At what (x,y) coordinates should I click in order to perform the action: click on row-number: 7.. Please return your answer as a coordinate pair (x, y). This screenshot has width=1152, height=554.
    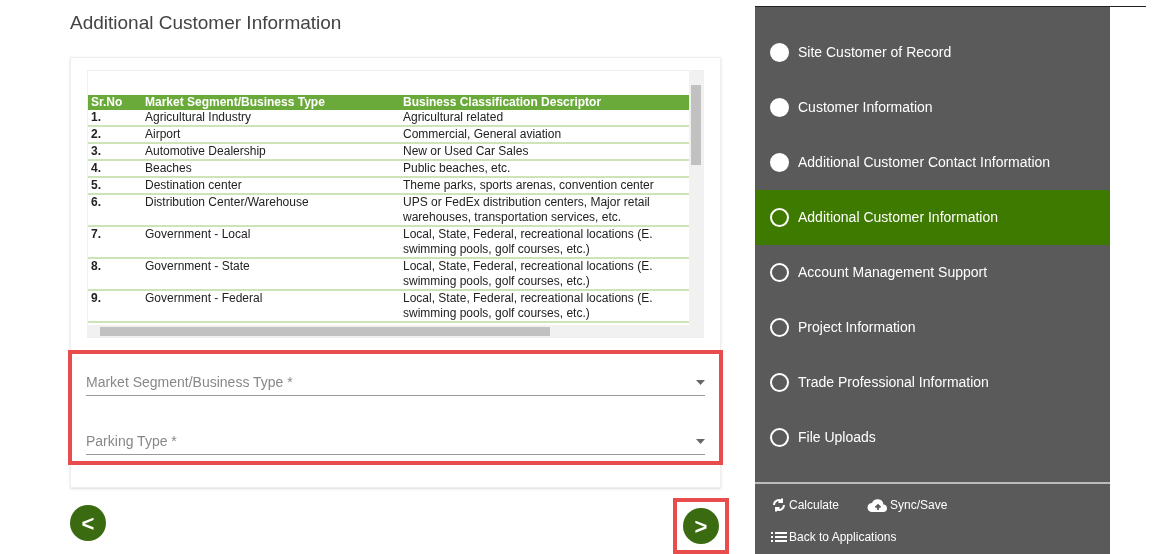
    Looking at the image, I should click on (115, 242).